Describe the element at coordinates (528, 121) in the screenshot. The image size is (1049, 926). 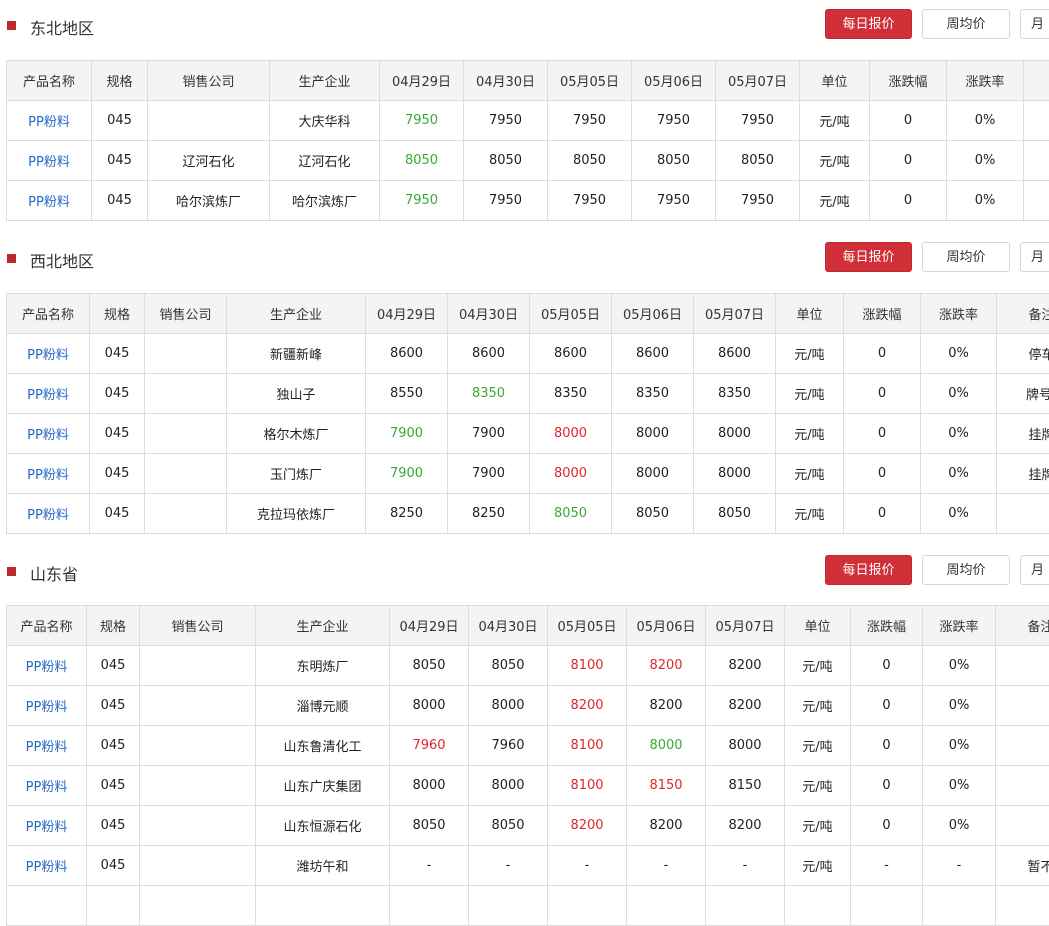
I see `table-row: PP粉料045大庆华科79507950795079507950元/吨00%` at that location.